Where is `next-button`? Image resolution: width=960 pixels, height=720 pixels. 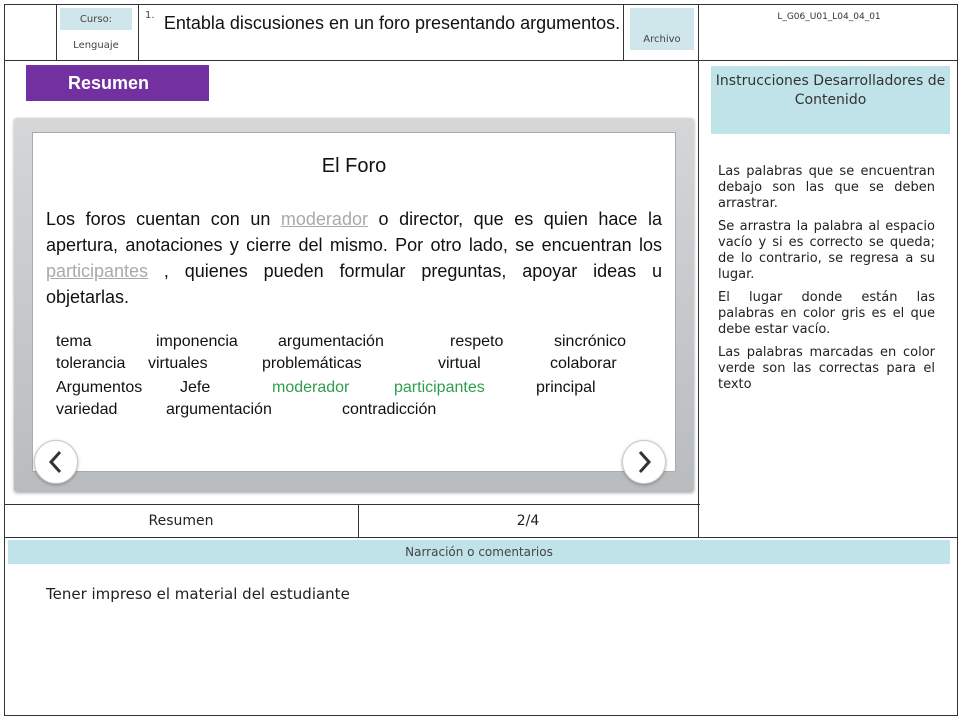
next-button is located at coordinates (644, 462).